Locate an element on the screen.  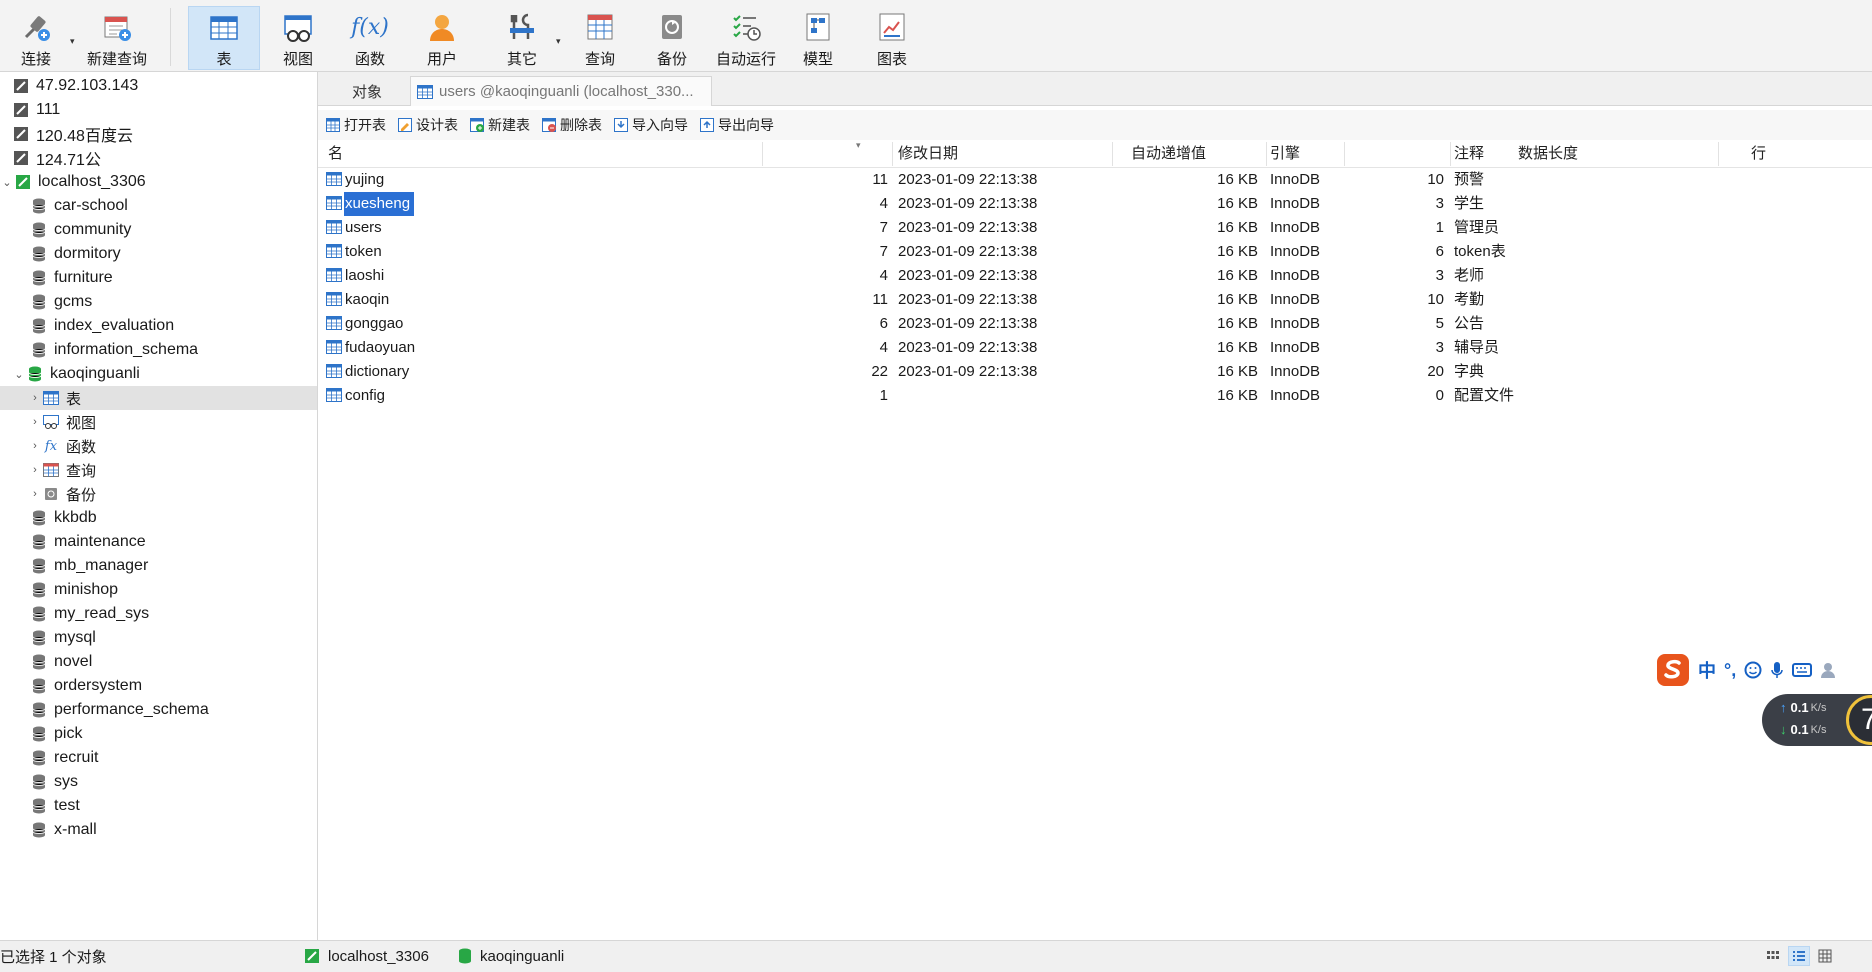
column-header-rows: 行 is located at coordinates (1555, 154).